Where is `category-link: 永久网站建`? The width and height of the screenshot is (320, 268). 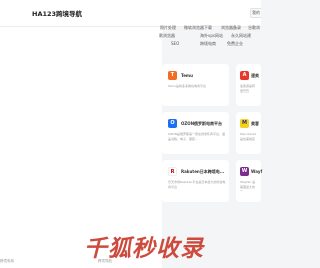
category-link: 永久网站建 is located at coordinates (241, 36).